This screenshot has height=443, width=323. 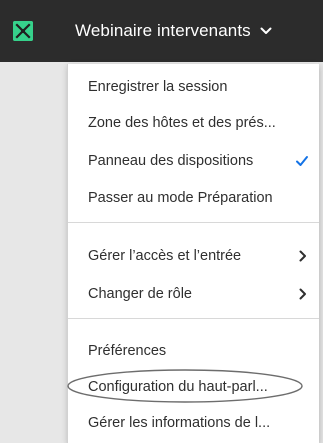 I want to click on menu-item-prepare-mode: Passer au mode Préparation, so click(x=193, y=198).